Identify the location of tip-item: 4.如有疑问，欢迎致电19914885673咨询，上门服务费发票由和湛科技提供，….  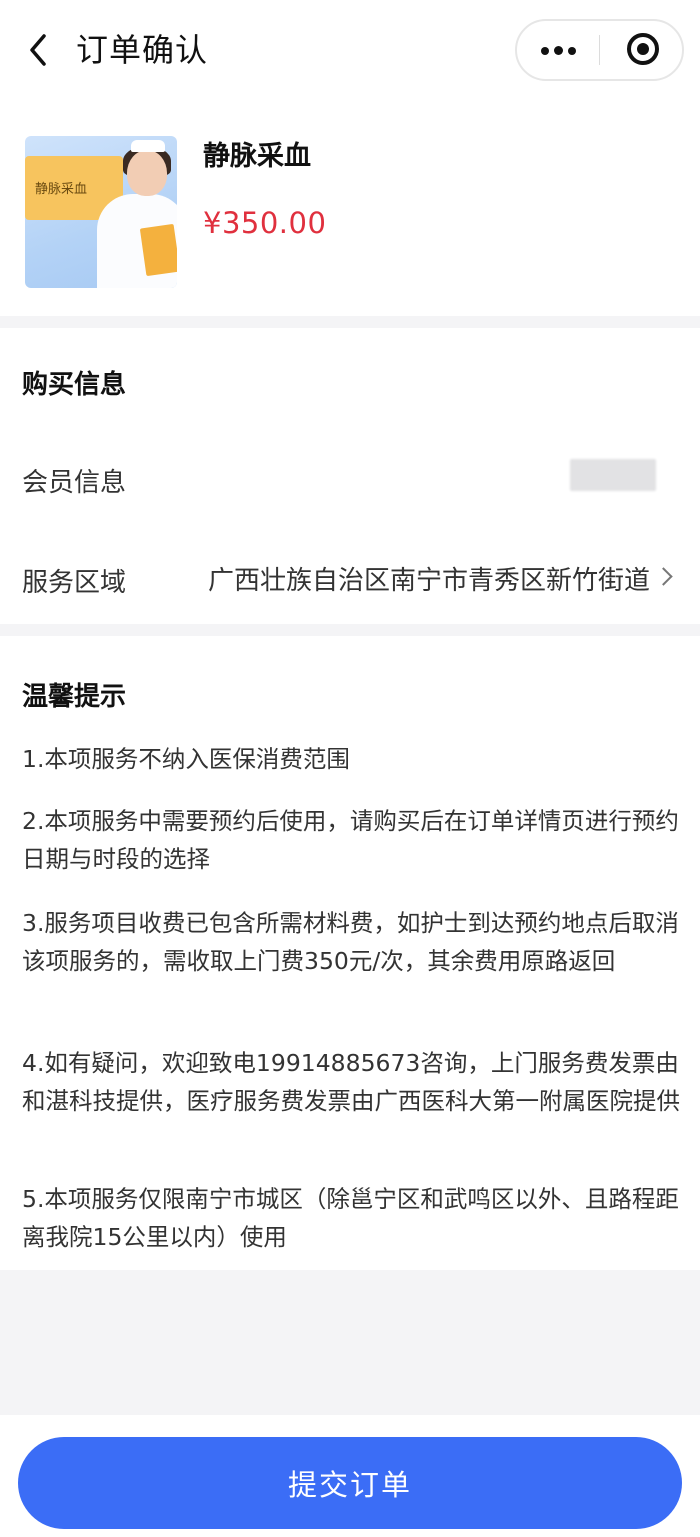
(351, 1082).